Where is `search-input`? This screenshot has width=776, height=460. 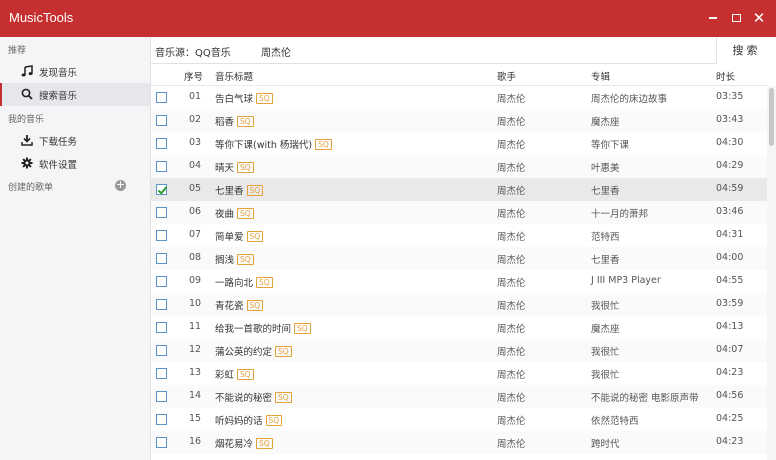 search-input is located at coordinates (486, 51).